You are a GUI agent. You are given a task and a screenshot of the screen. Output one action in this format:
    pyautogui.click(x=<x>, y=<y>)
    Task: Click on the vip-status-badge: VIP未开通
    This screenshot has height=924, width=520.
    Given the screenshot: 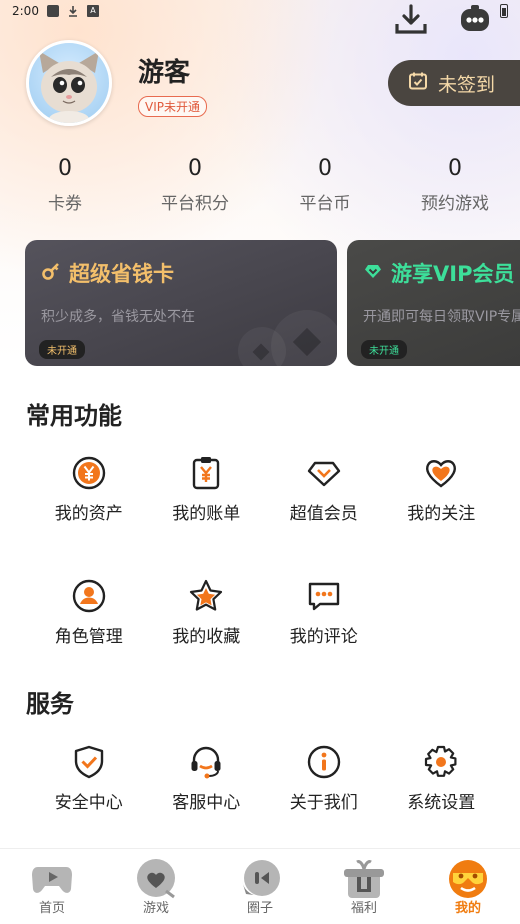 What is the action you would take?
    pyautogui.click(x=172, y=106)
    